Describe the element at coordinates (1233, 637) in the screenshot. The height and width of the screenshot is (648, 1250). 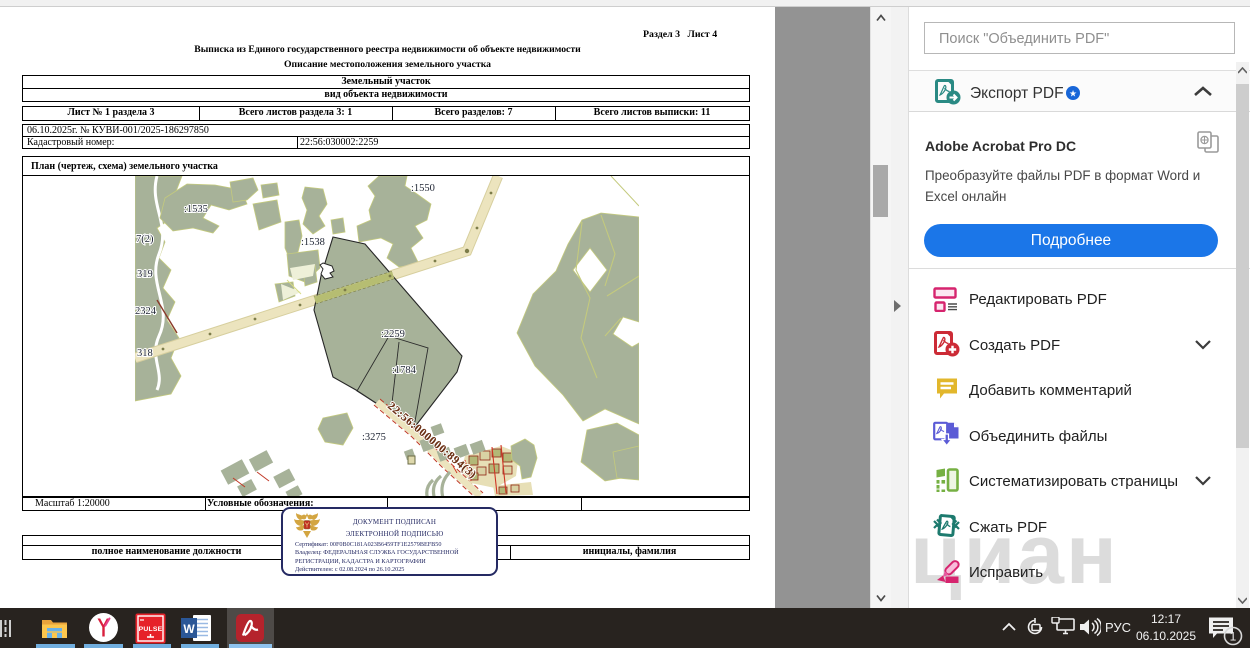
I see `svg-text: 1` at that location.